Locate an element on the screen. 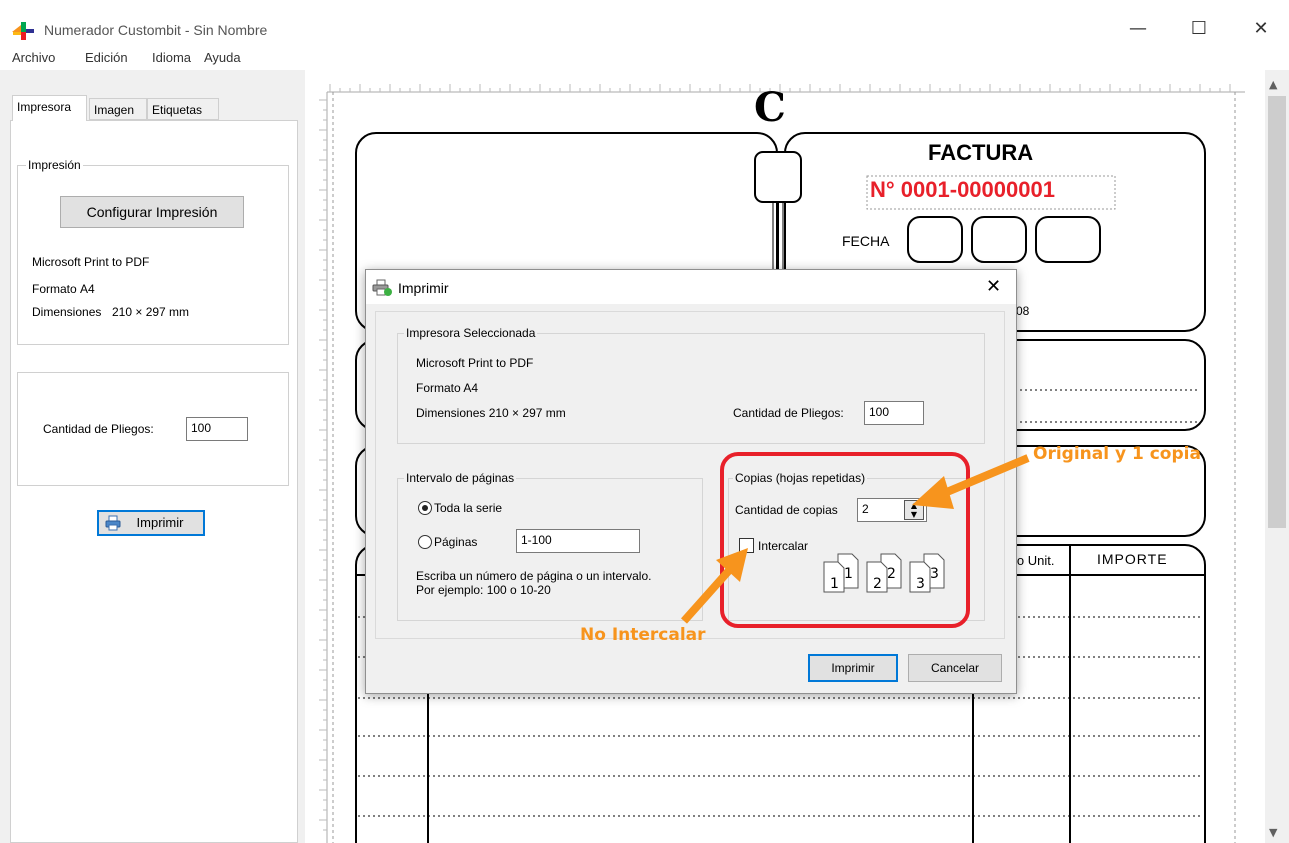  annotation-overlay is located at coordinates (855, 540).